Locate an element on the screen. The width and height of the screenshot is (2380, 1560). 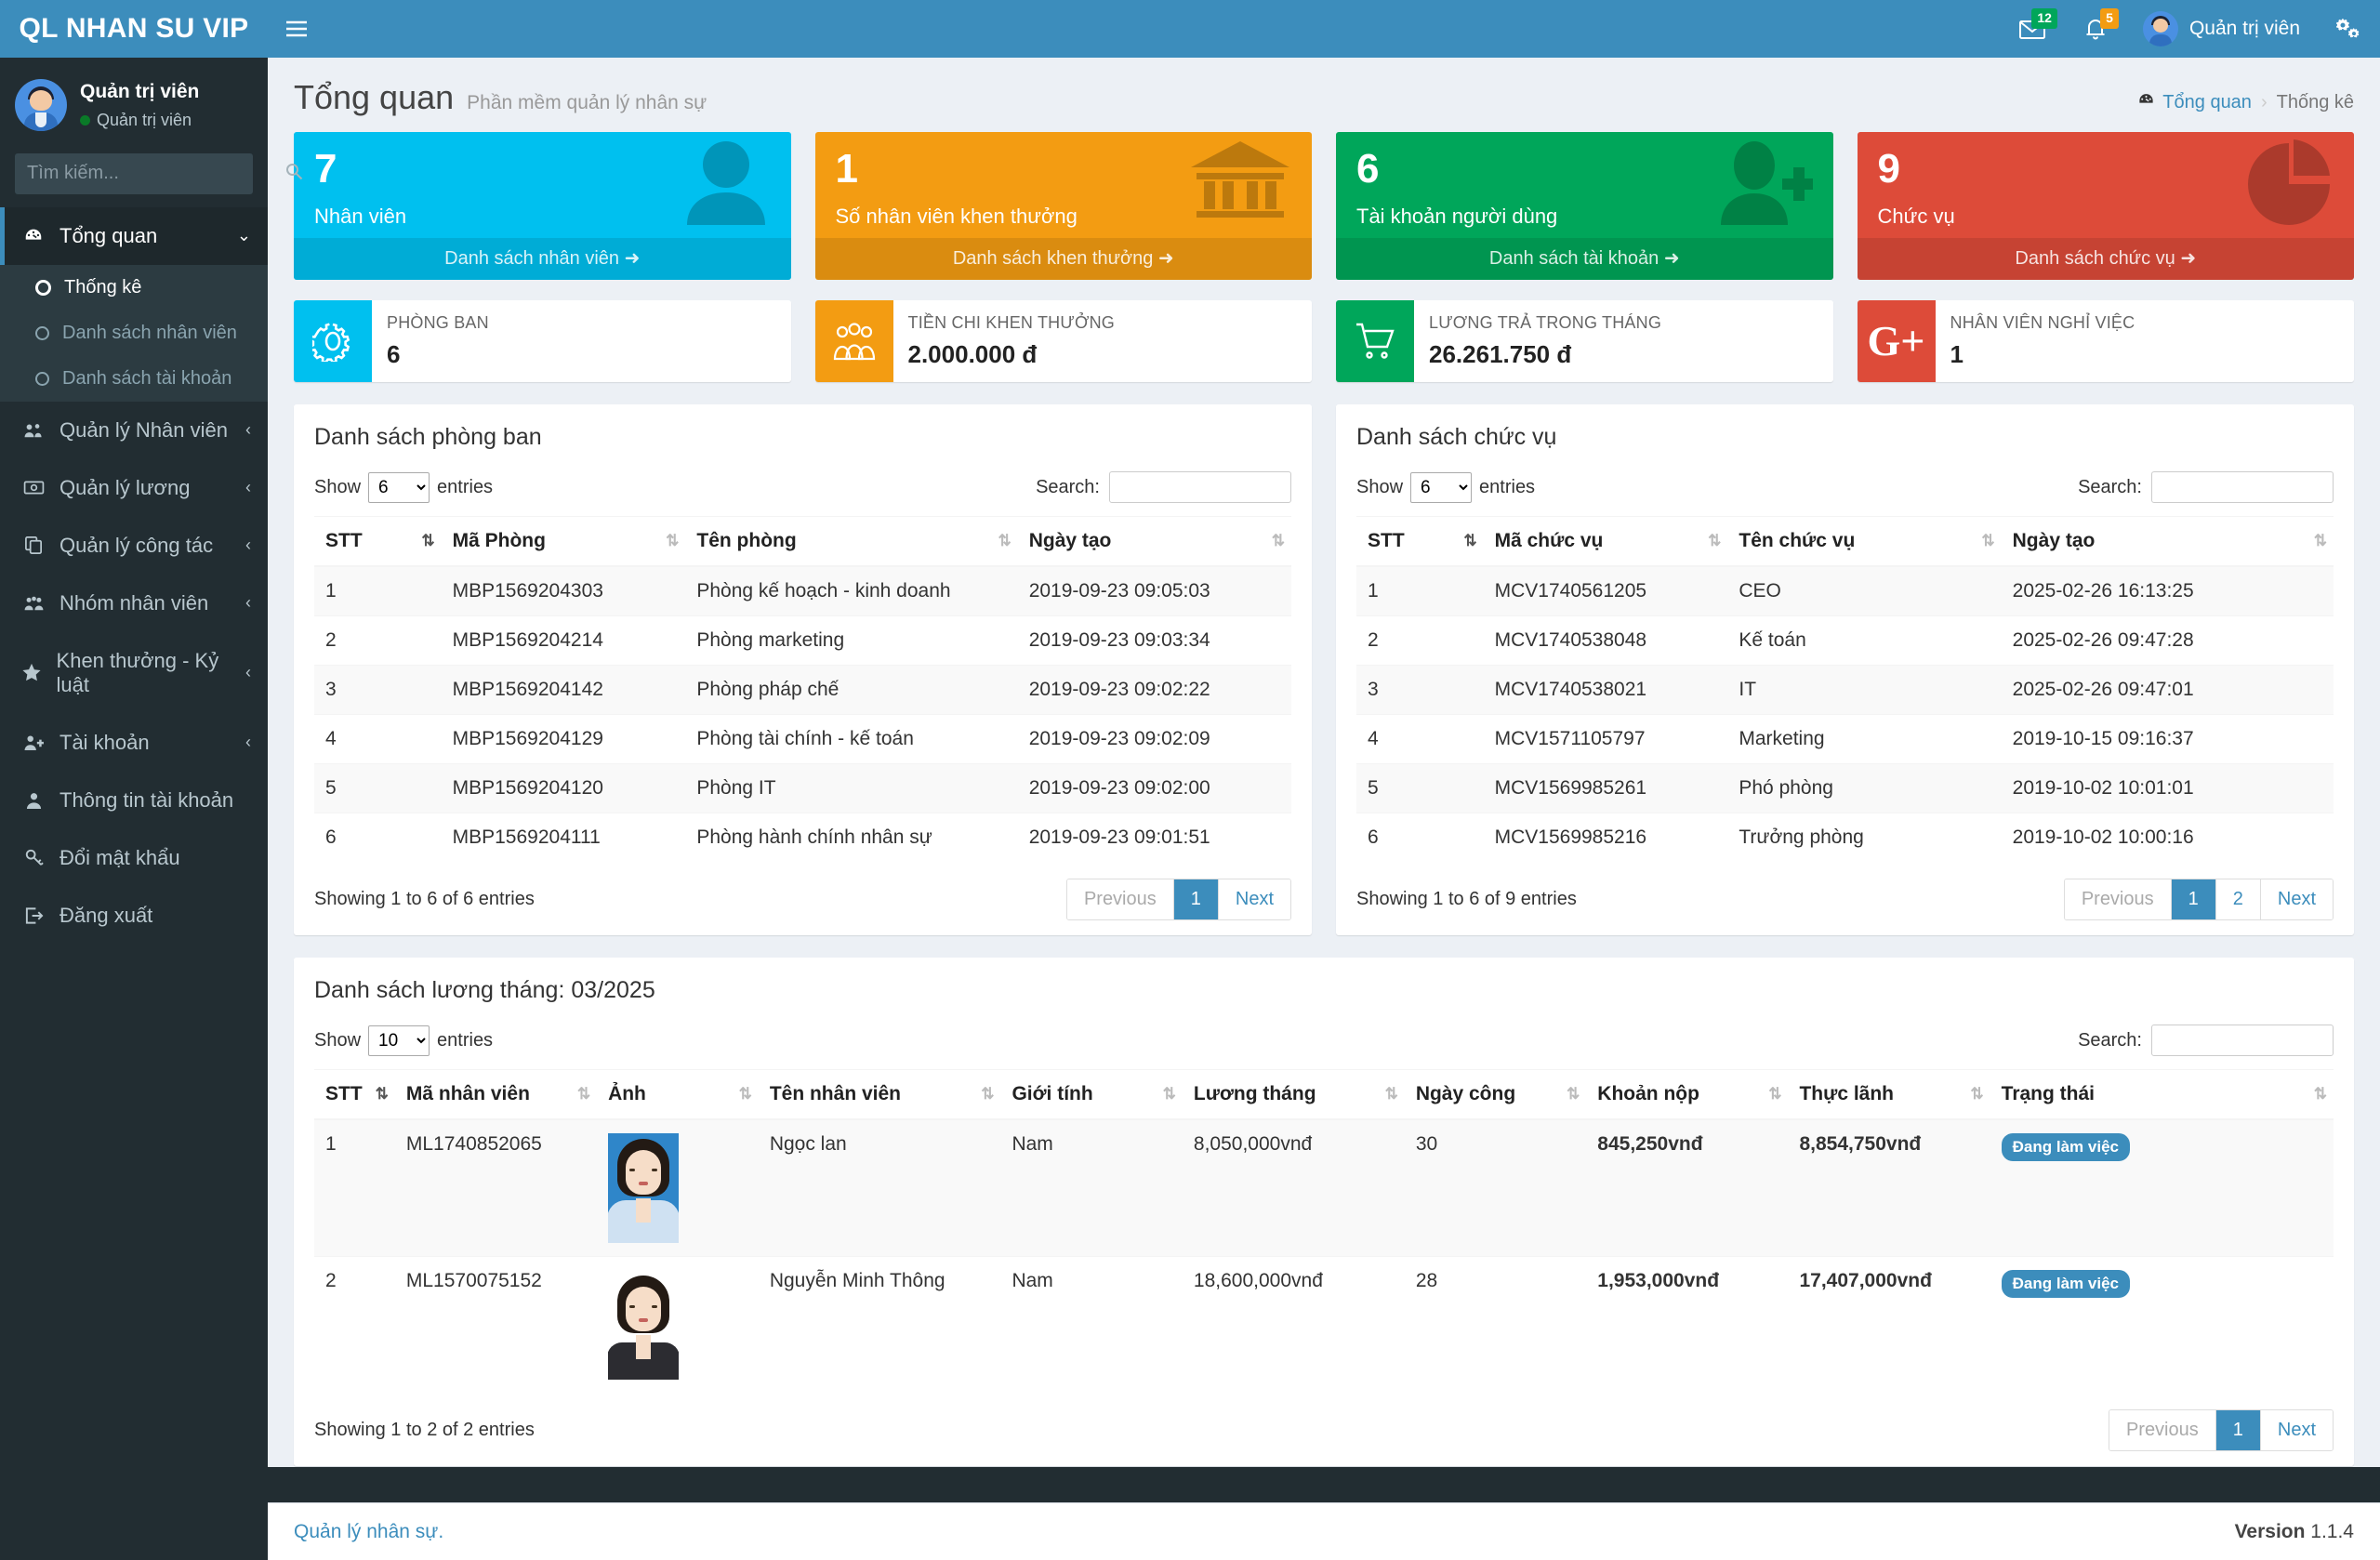
notifications-button: 5 is located at coordinates (2095, 29).